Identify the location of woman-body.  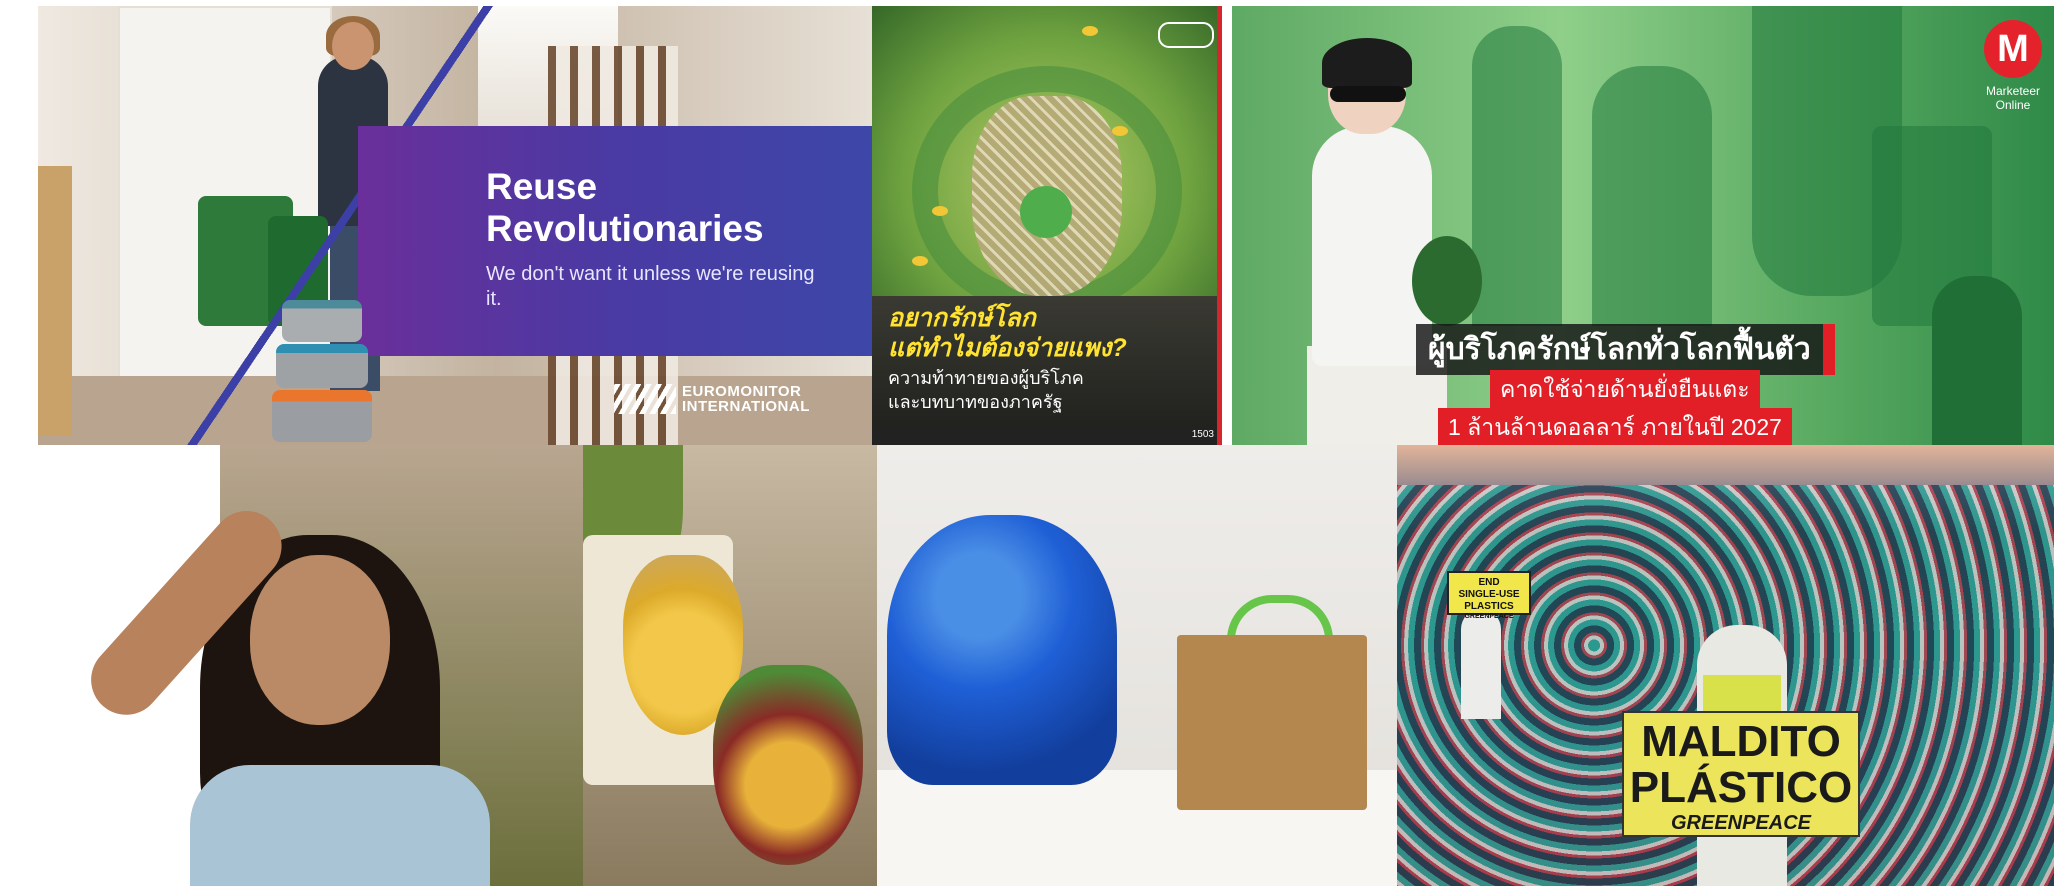
(1372, 246).